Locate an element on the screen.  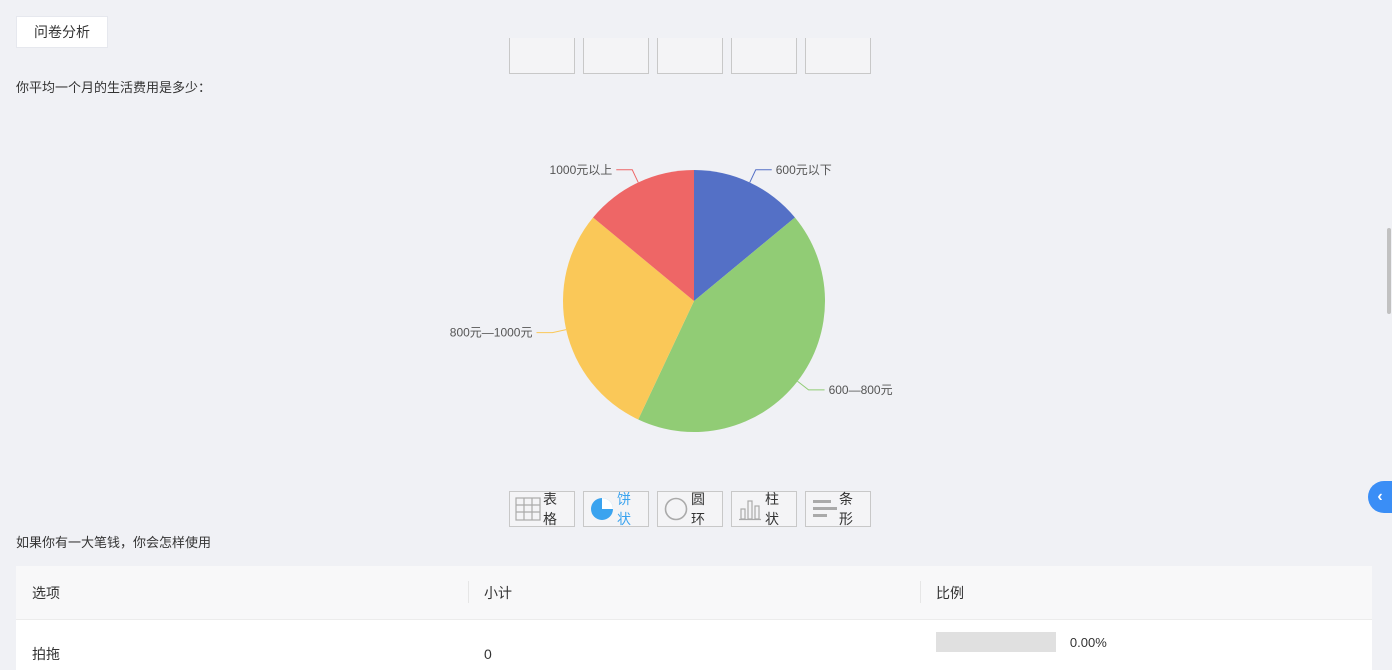
pie-view-label: 饼状 is located at coordinates (624, 509).